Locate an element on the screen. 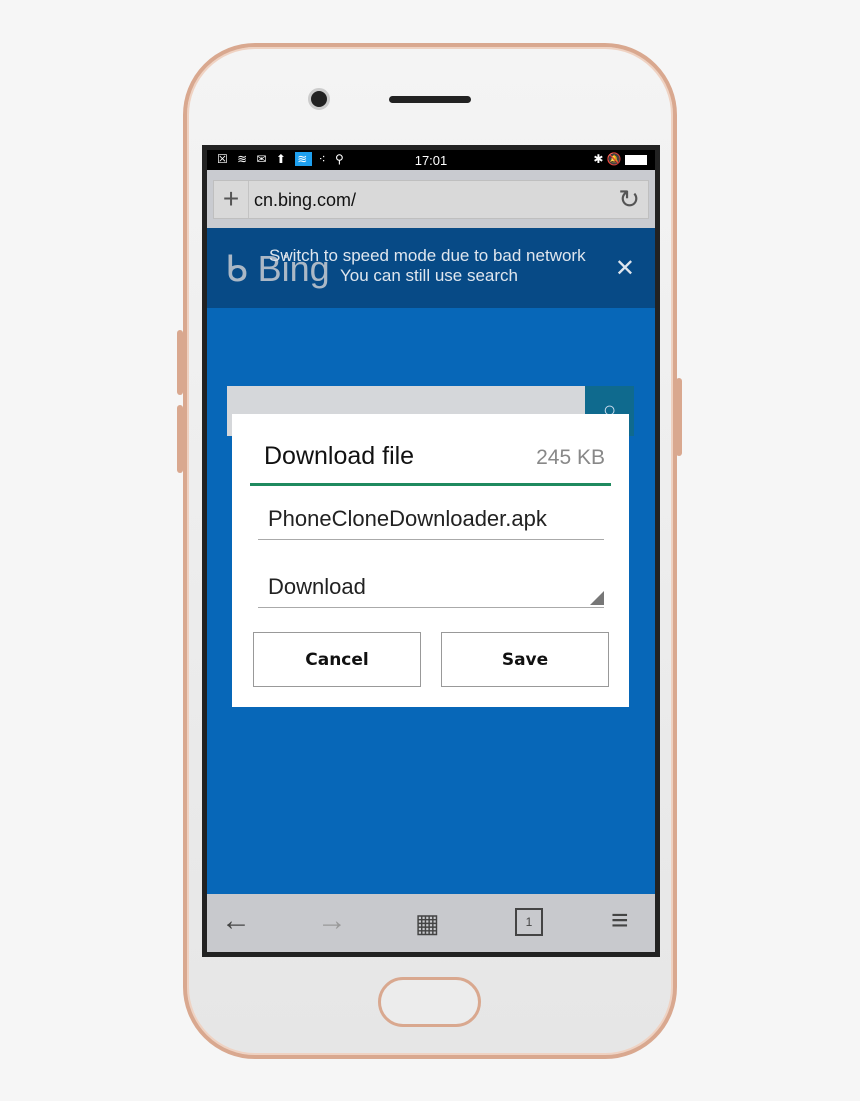  folder-select: Download is located at coordinates (431, 591).